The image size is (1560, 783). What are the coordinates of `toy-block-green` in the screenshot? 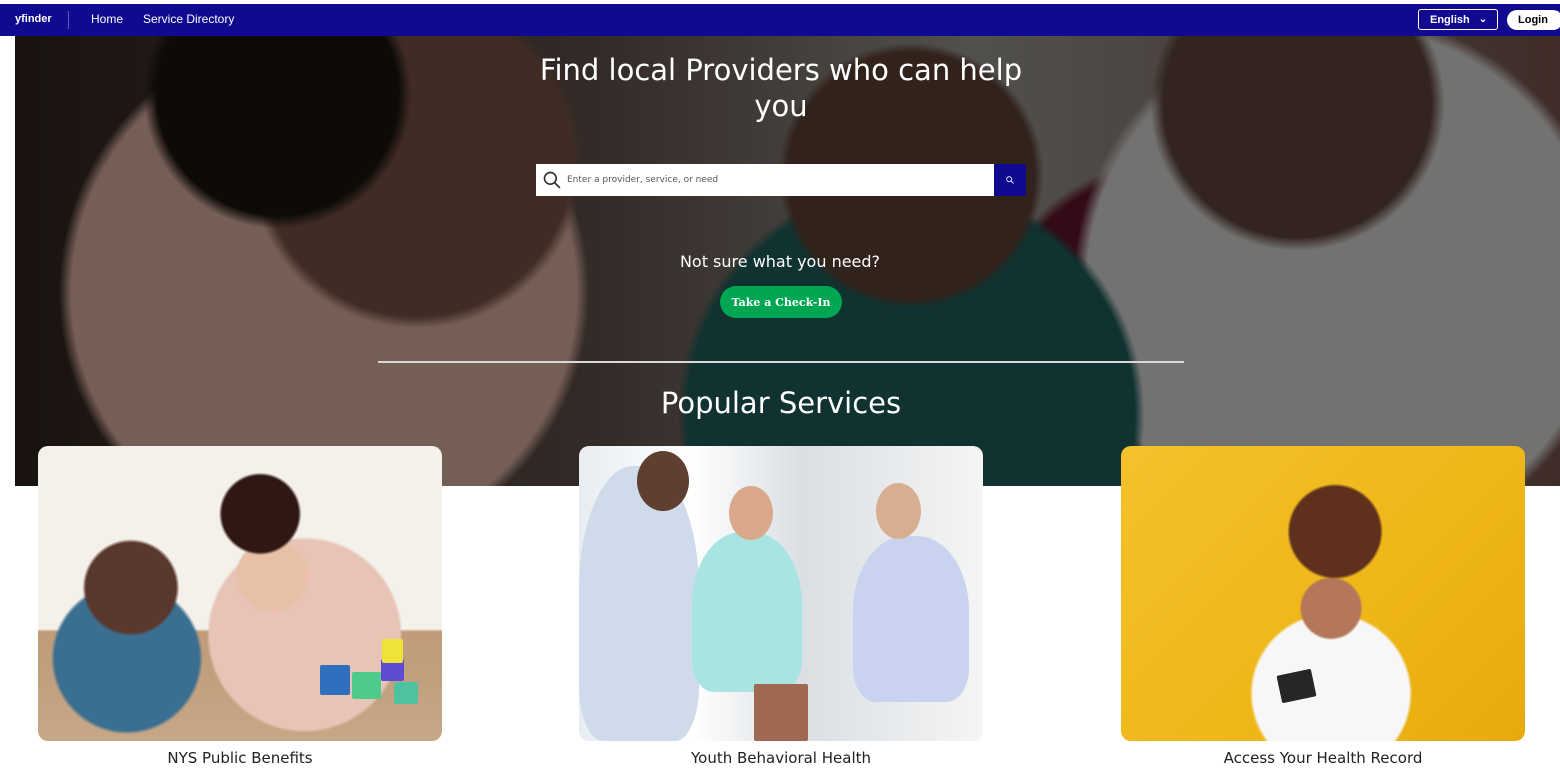 It's located at (366, 685).